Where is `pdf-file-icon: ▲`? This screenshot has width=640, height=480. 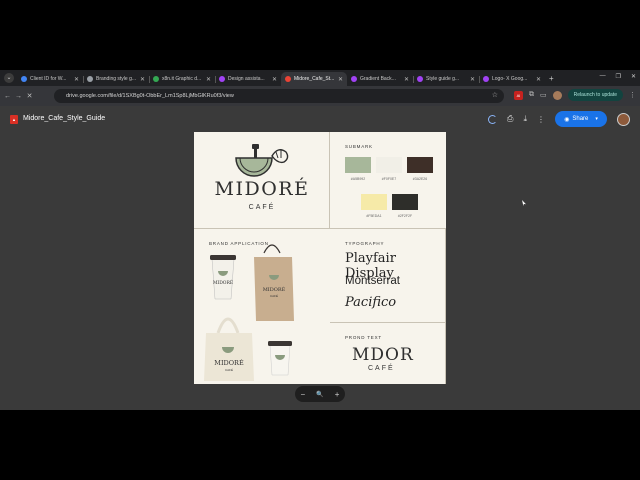
pdf-file-icon: ▲ is located at coordinates (14, 119).